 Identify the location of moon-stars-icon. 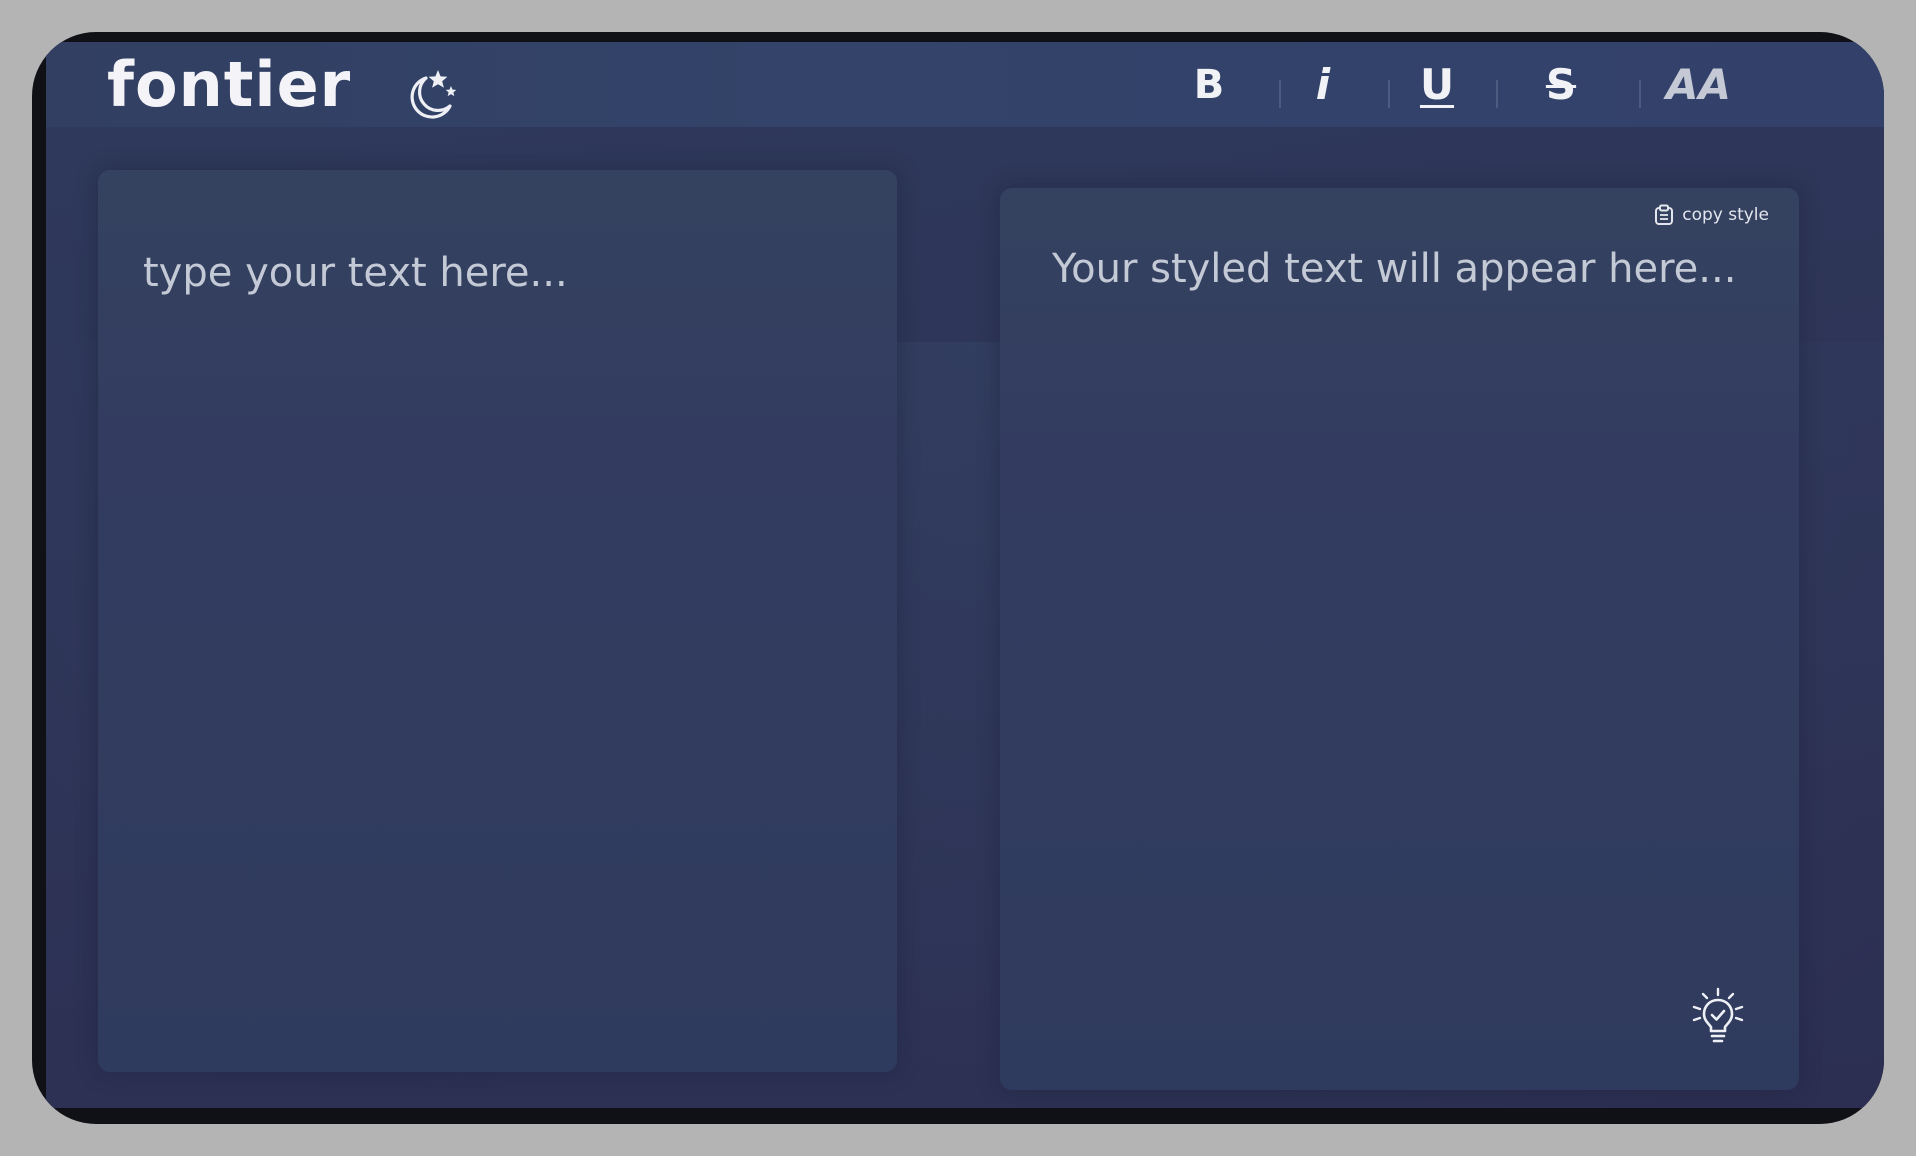
(433, 94).